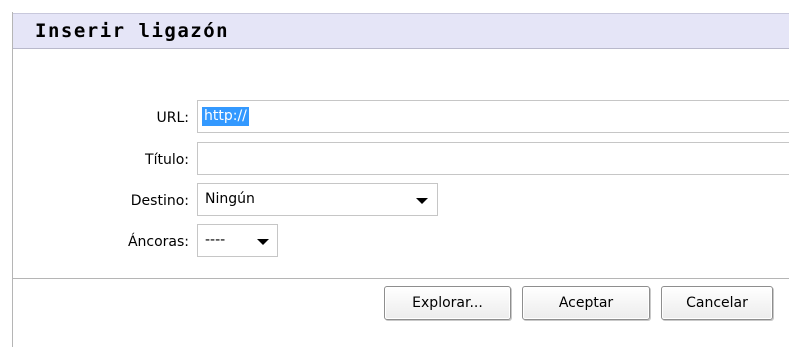 The image size is (789, 347). I want to click on accept-button: Aceptar, so click(586, 303).